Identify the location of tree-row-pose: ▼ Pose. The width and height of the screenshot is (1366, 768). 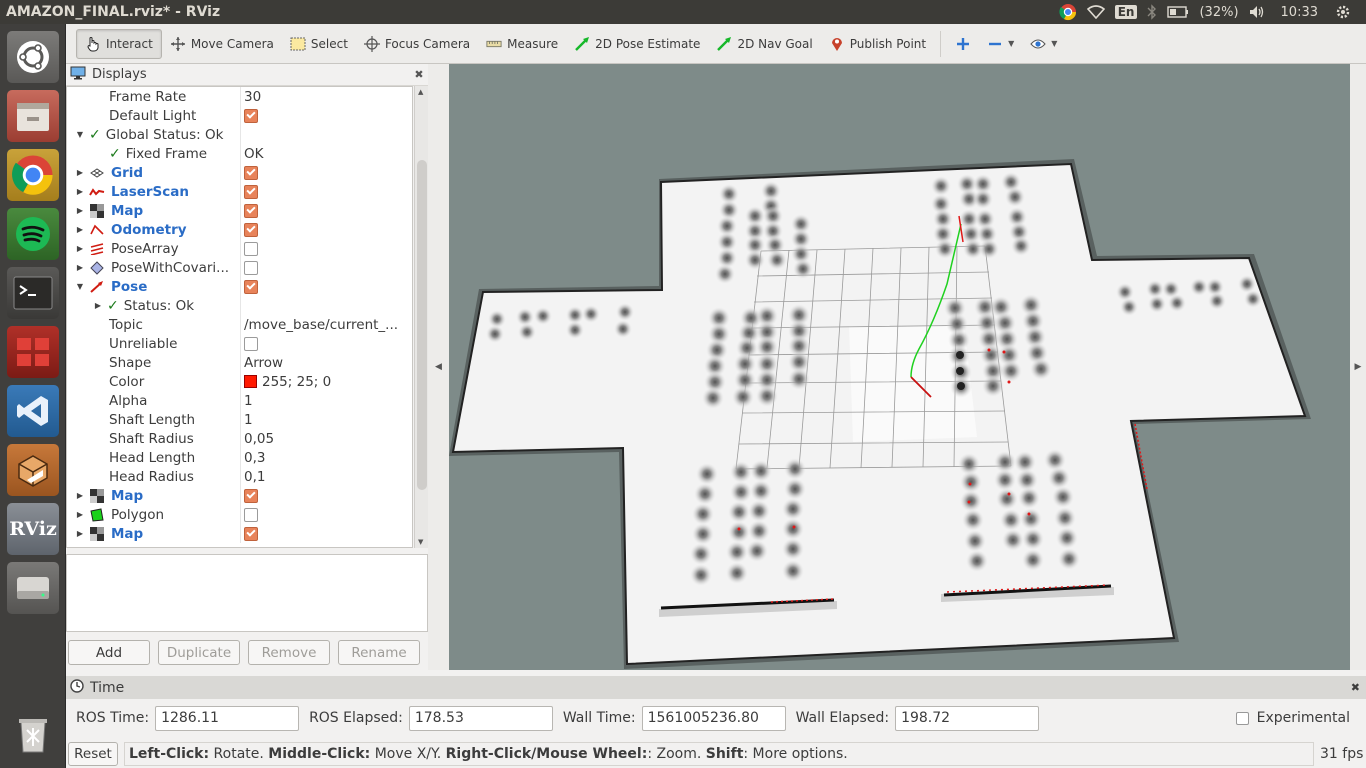
(239, 286).